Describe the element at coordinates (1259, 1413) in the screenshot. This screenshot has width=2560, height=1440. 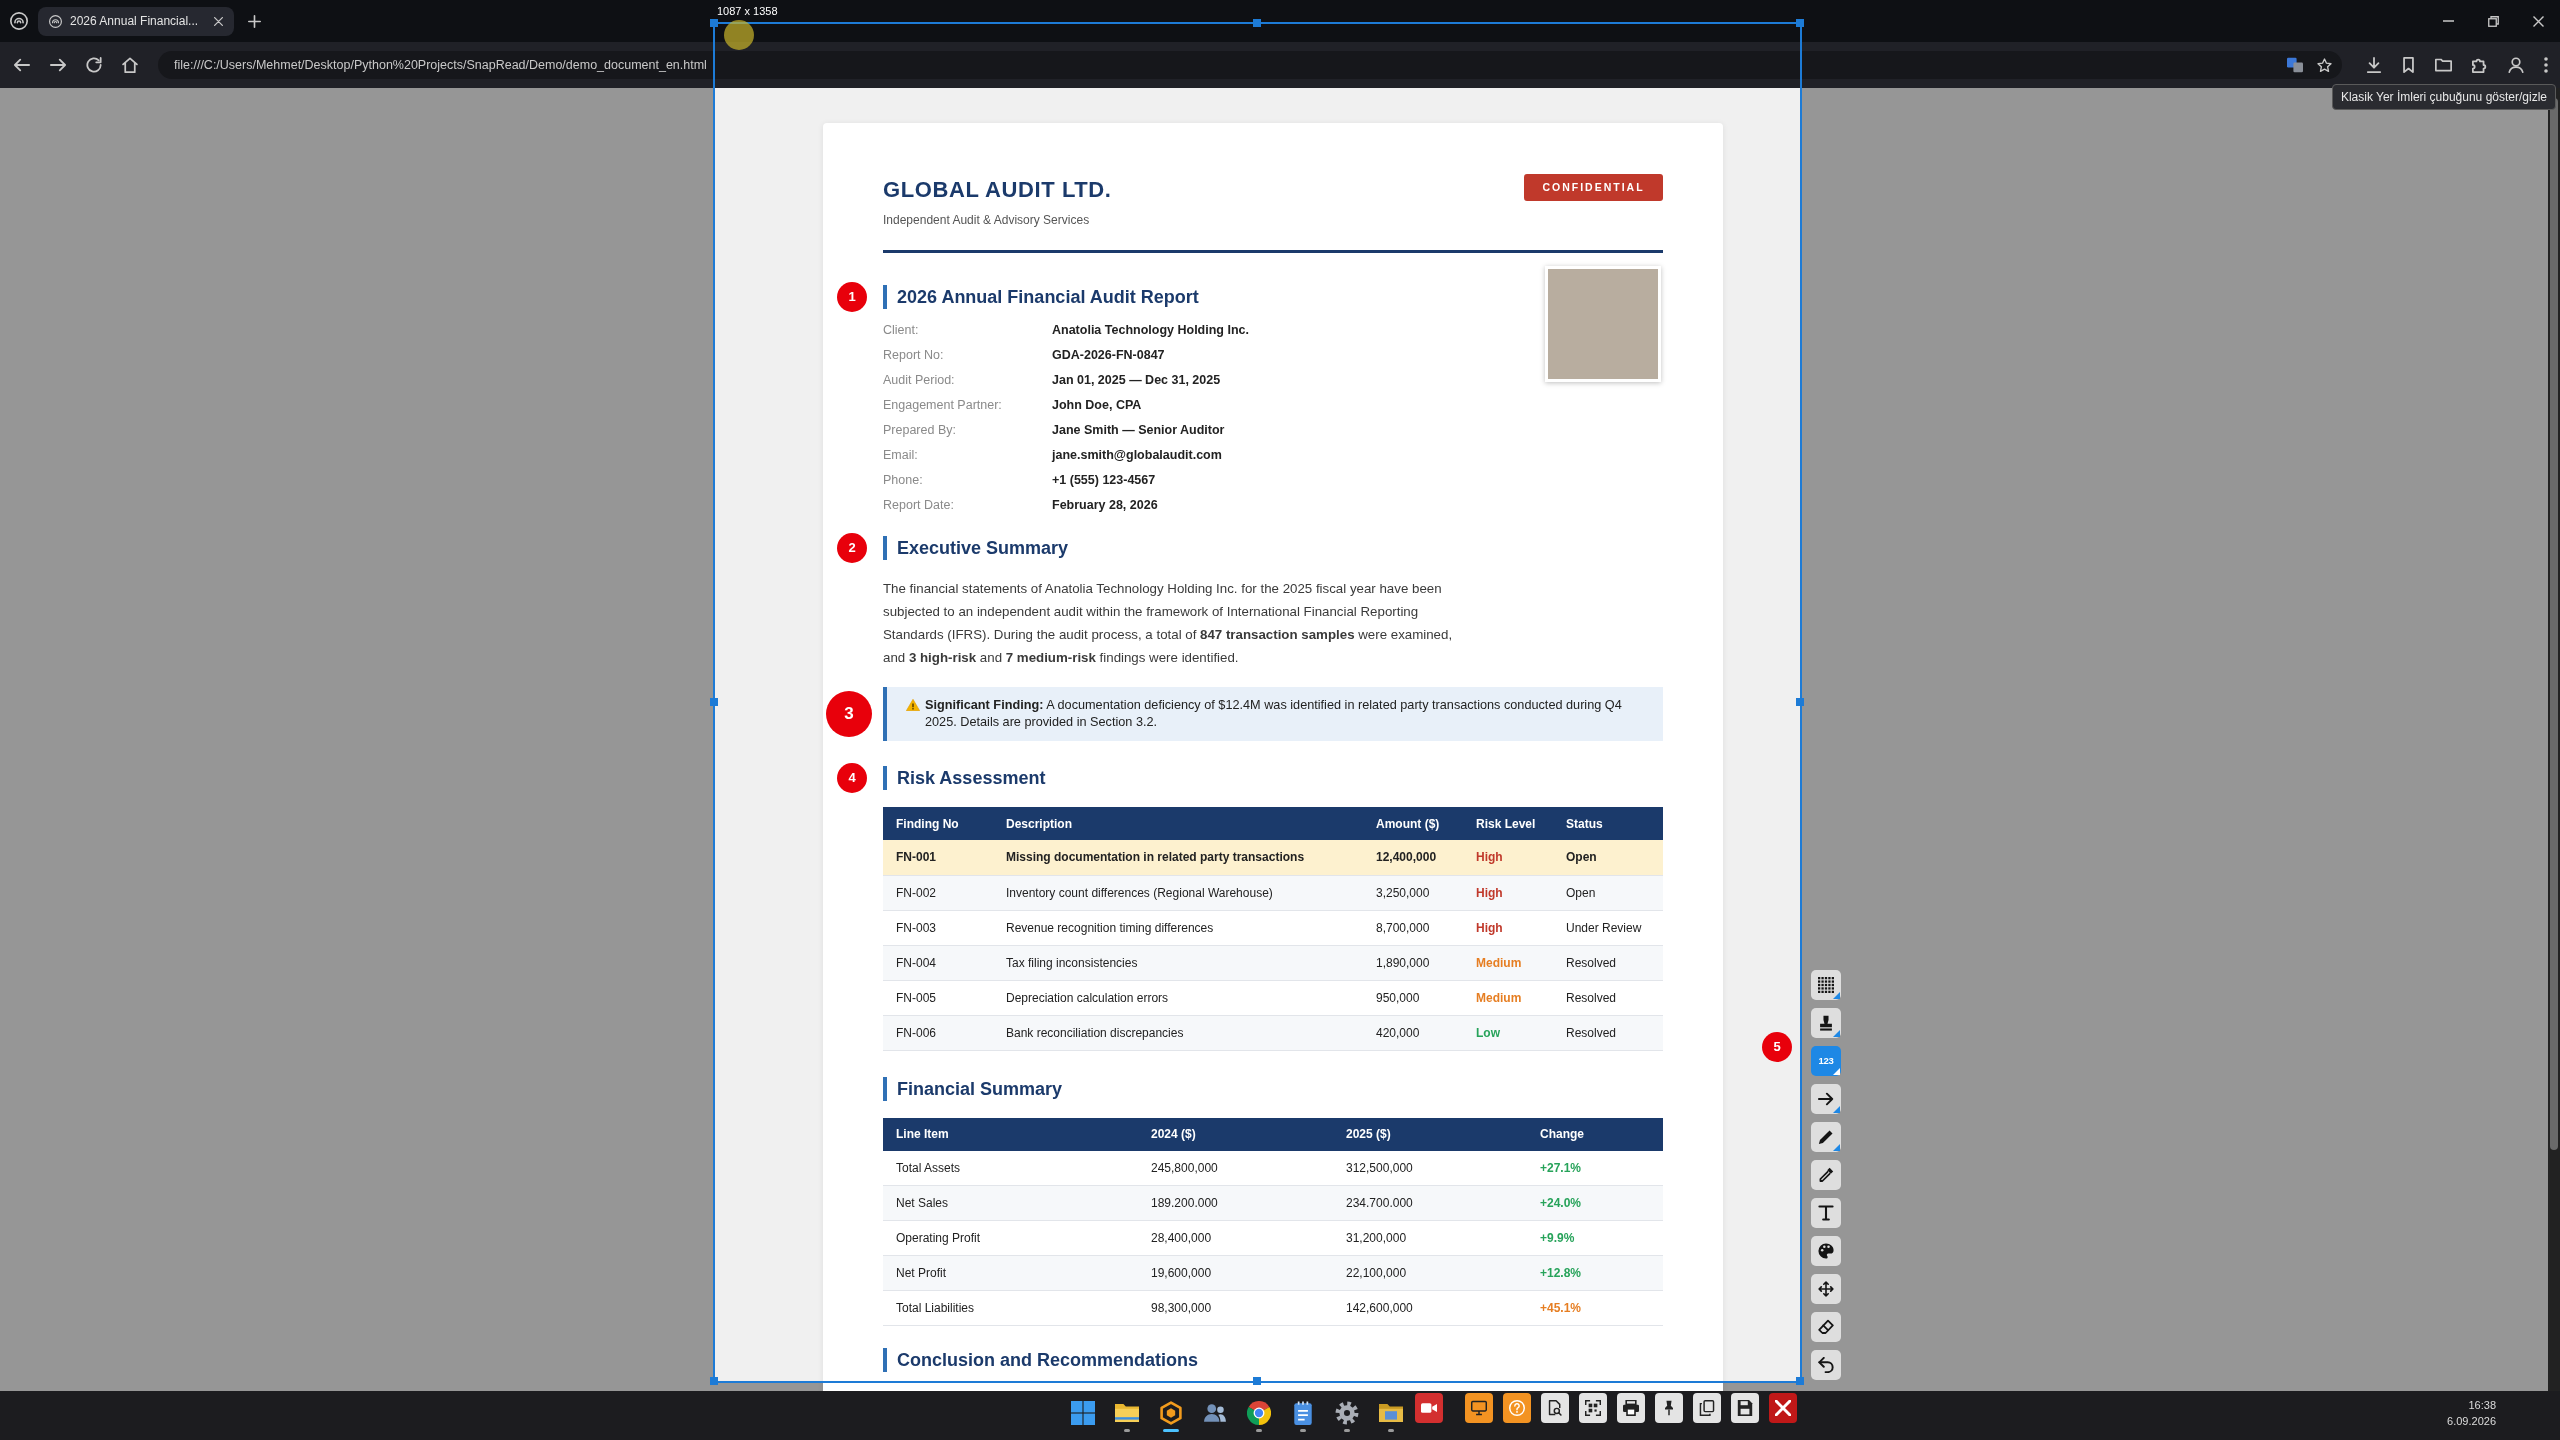
I see `browser-icon` at that location.